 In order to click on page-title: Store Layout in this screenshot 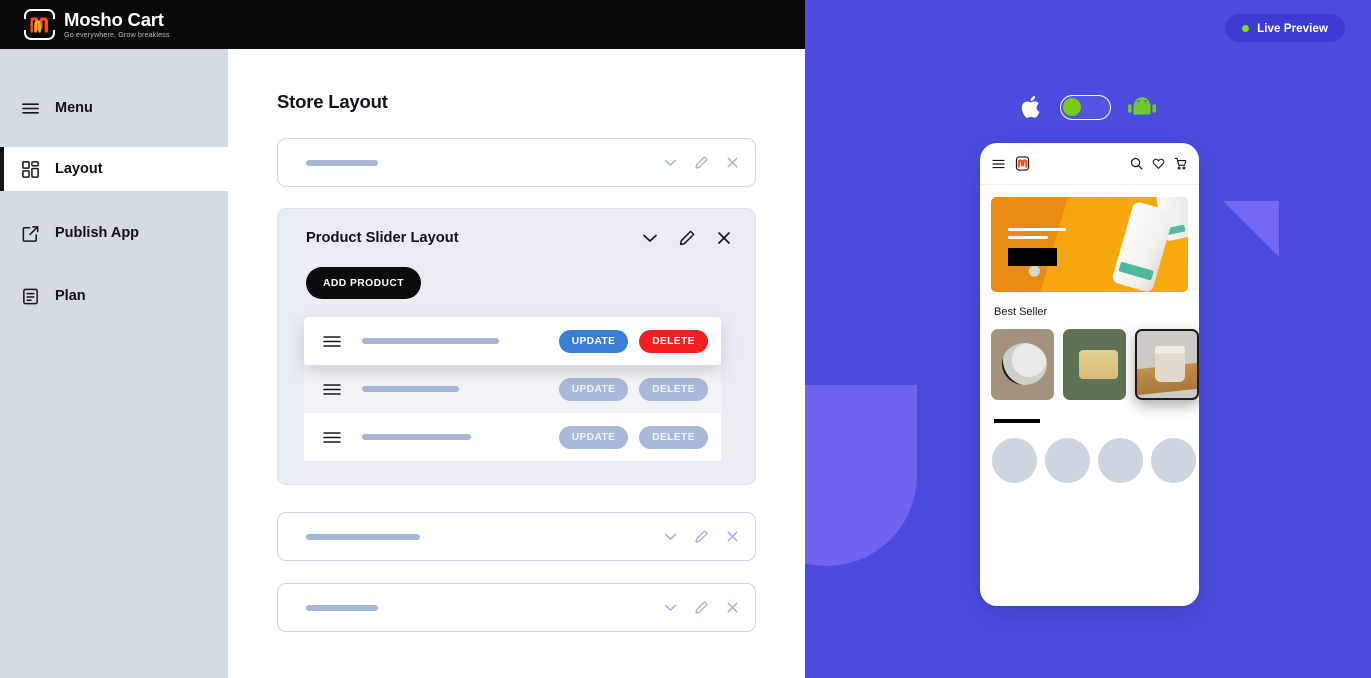, I will do `click(332, 101)`.